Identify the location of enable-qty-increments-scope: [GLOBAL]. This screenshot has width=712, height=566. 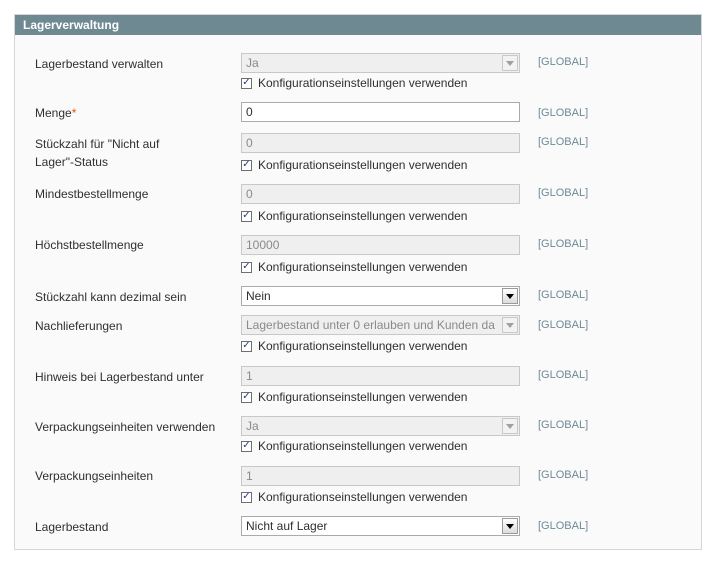
(563, 425).